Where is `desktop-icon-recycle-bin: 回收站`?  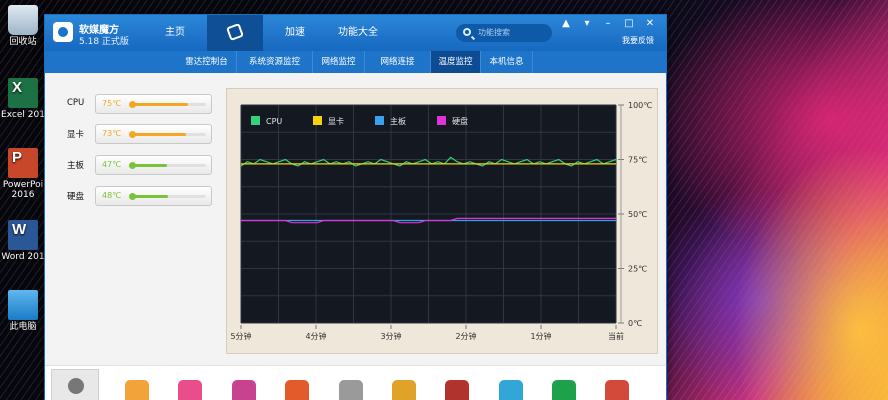
desktop-icon-recycle-bin: 回收站 is located at coordinates (23, 26).